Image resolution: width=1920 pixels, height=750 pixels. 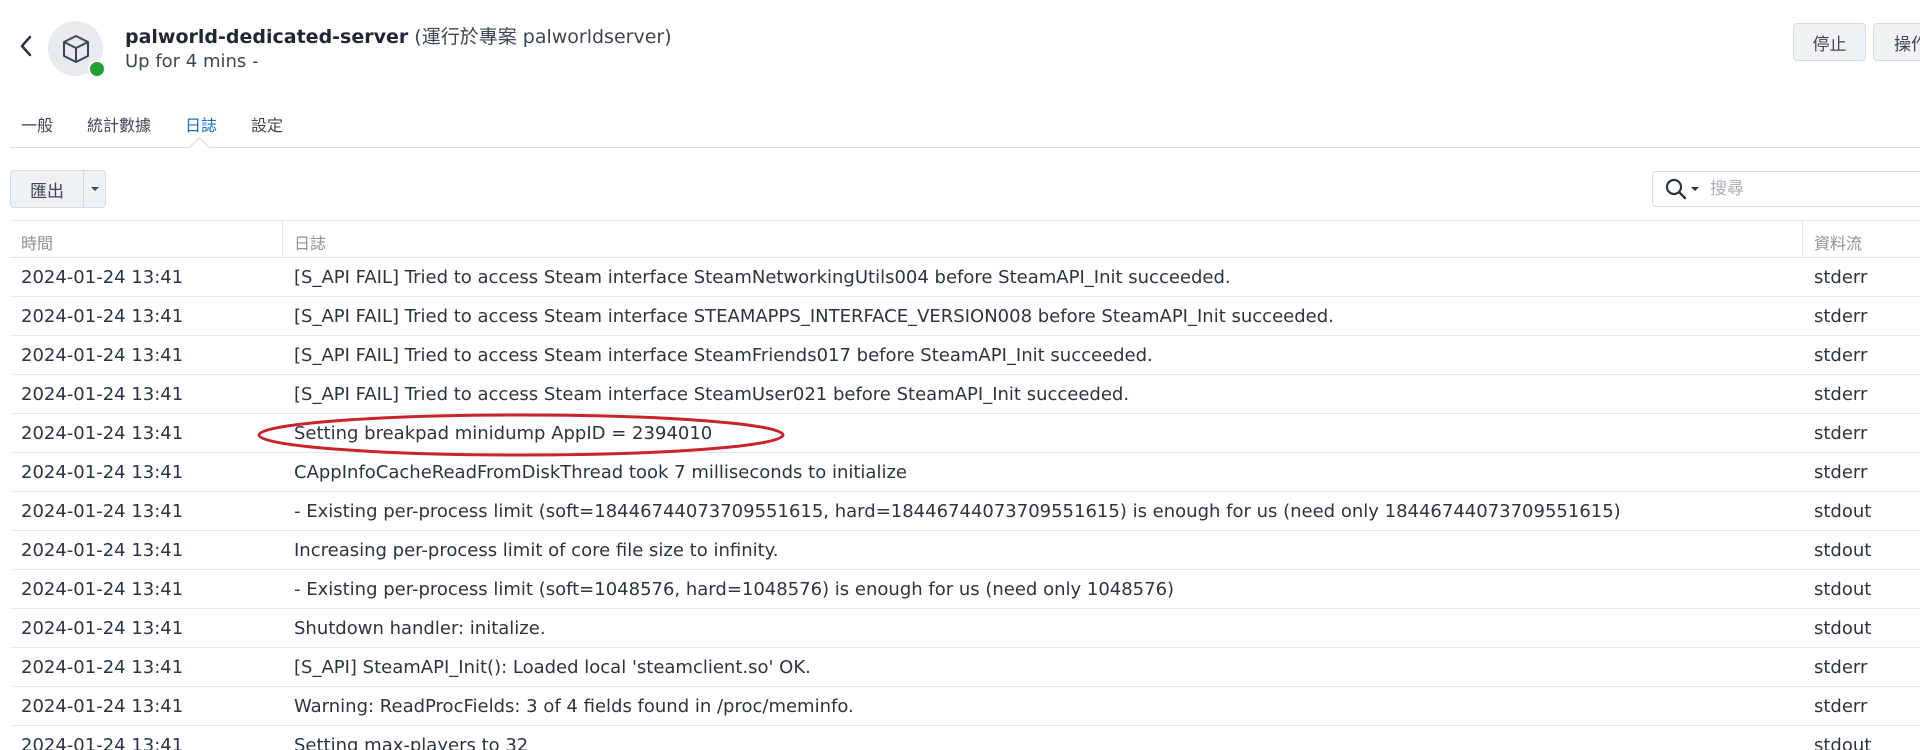 I want to click on stop-button: 停止, so click(x=1829, y=42).